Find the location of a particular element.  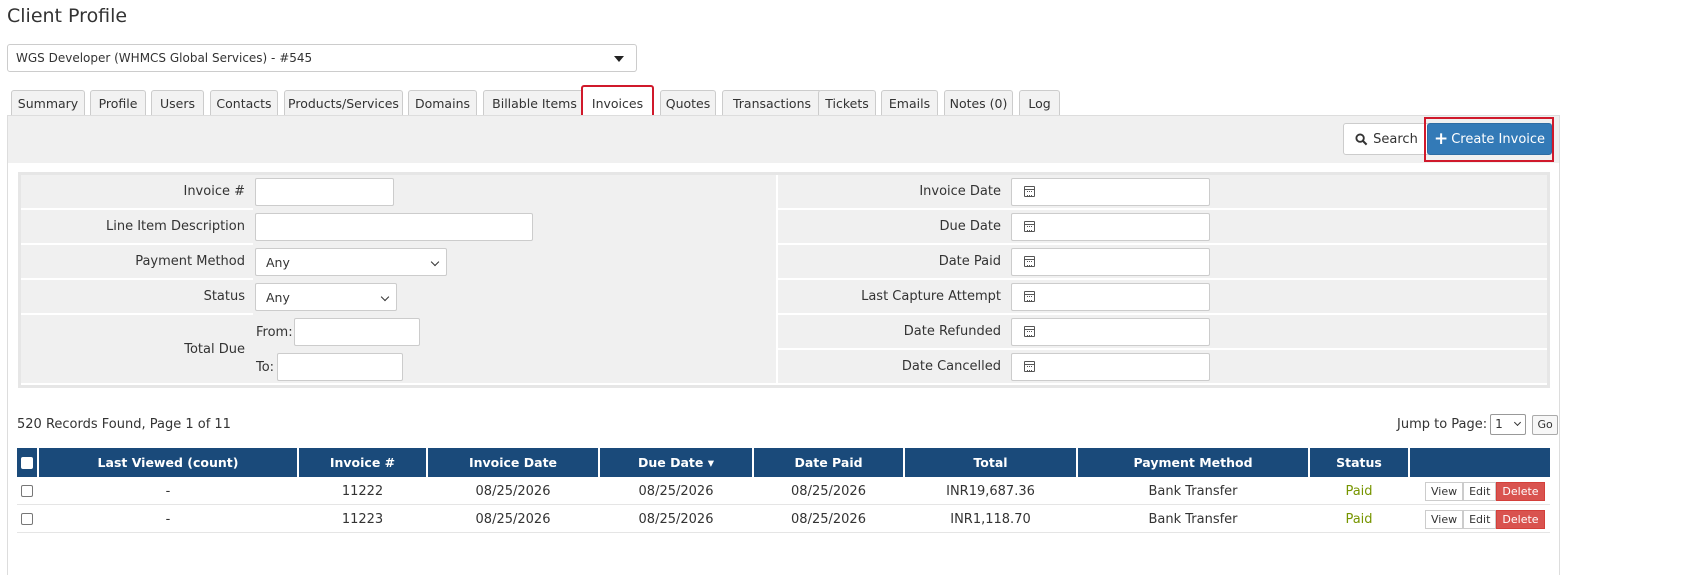

tab-label: Contacts is located at coordinates (244, 103).